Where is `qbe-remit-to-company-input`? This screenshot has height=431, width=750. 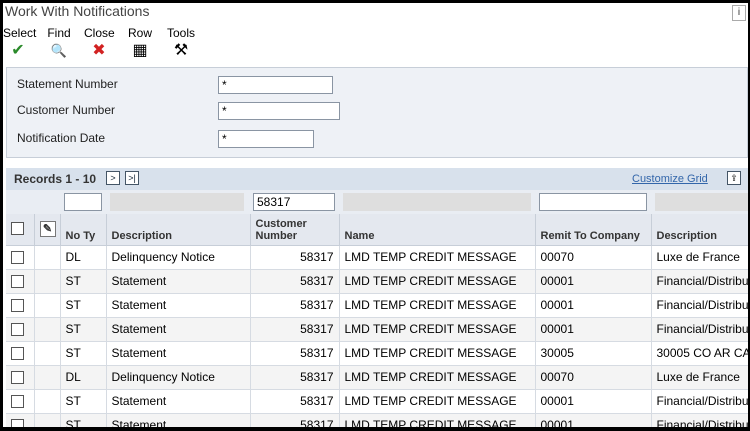 qbe-remit-to-company-input is located at coordinates (593, 202).